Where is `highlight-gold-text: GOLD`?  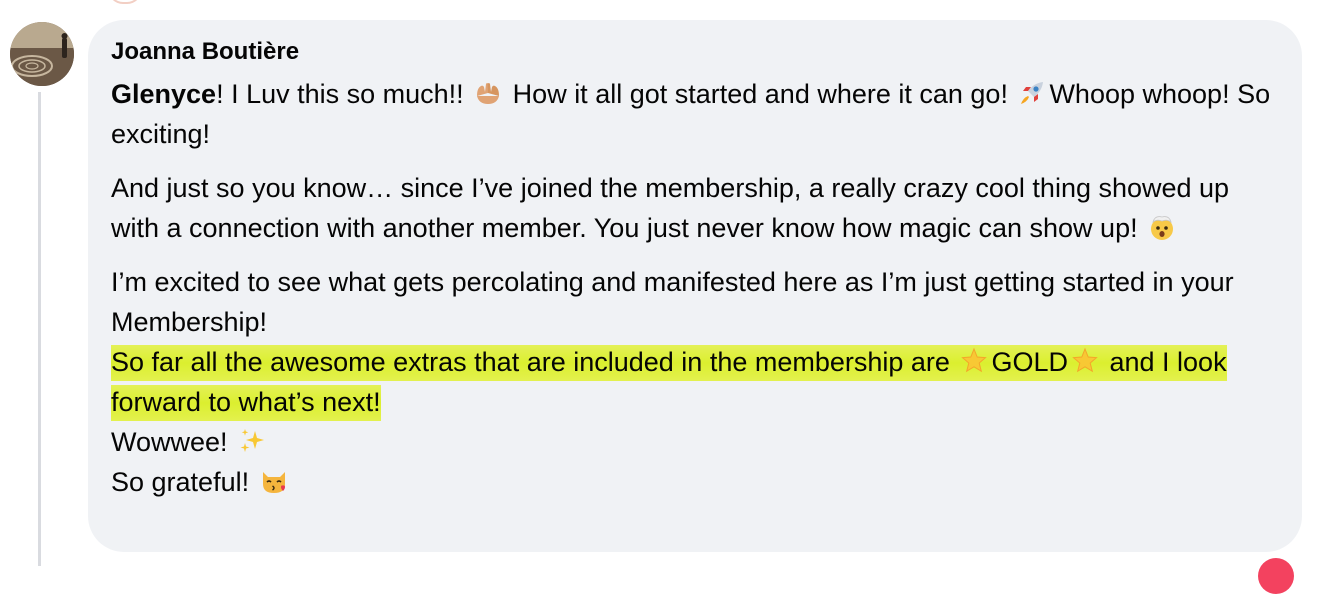 highlight-gold-text: GOLD is located at coordinates (1029, 362).